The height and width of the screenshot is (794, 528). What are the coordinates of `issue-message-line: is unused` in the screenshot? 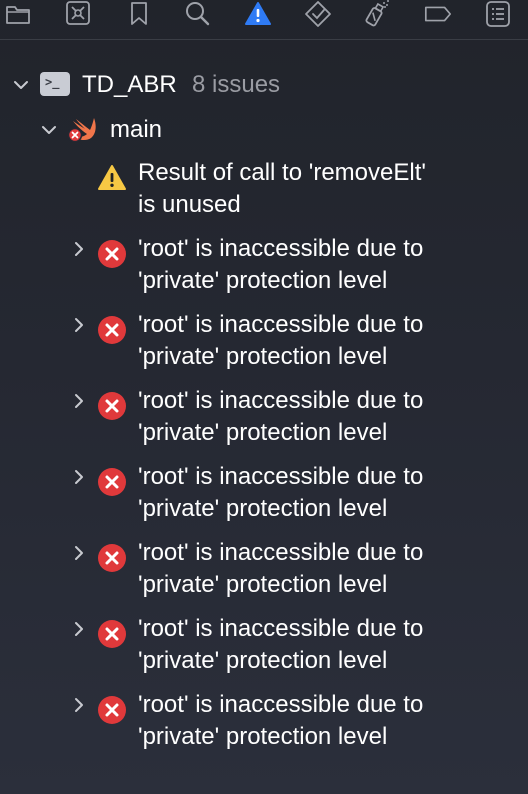 It's located at (189, 204).